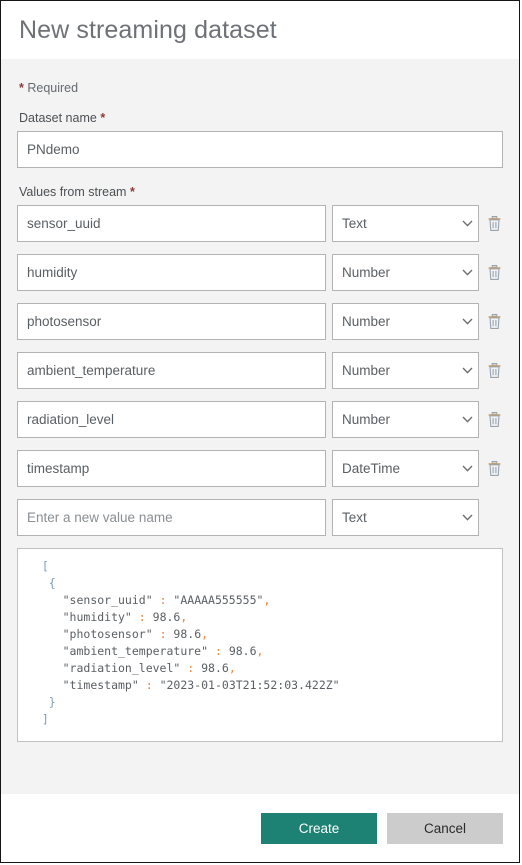 Image resolution: width=522 pixels, height=865 pixels. I want to click on json-token-bracket: {, so click(52, 583).